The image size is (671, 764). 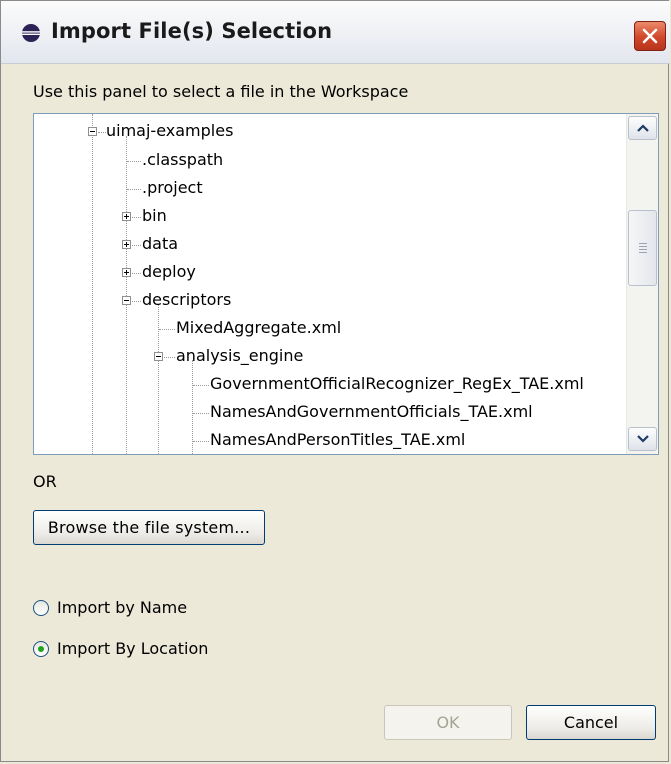 What do you see at coordinates (154, 215) in the screenshot?
I see `tree-item-bin: bin` at bounding box center [154, 215].